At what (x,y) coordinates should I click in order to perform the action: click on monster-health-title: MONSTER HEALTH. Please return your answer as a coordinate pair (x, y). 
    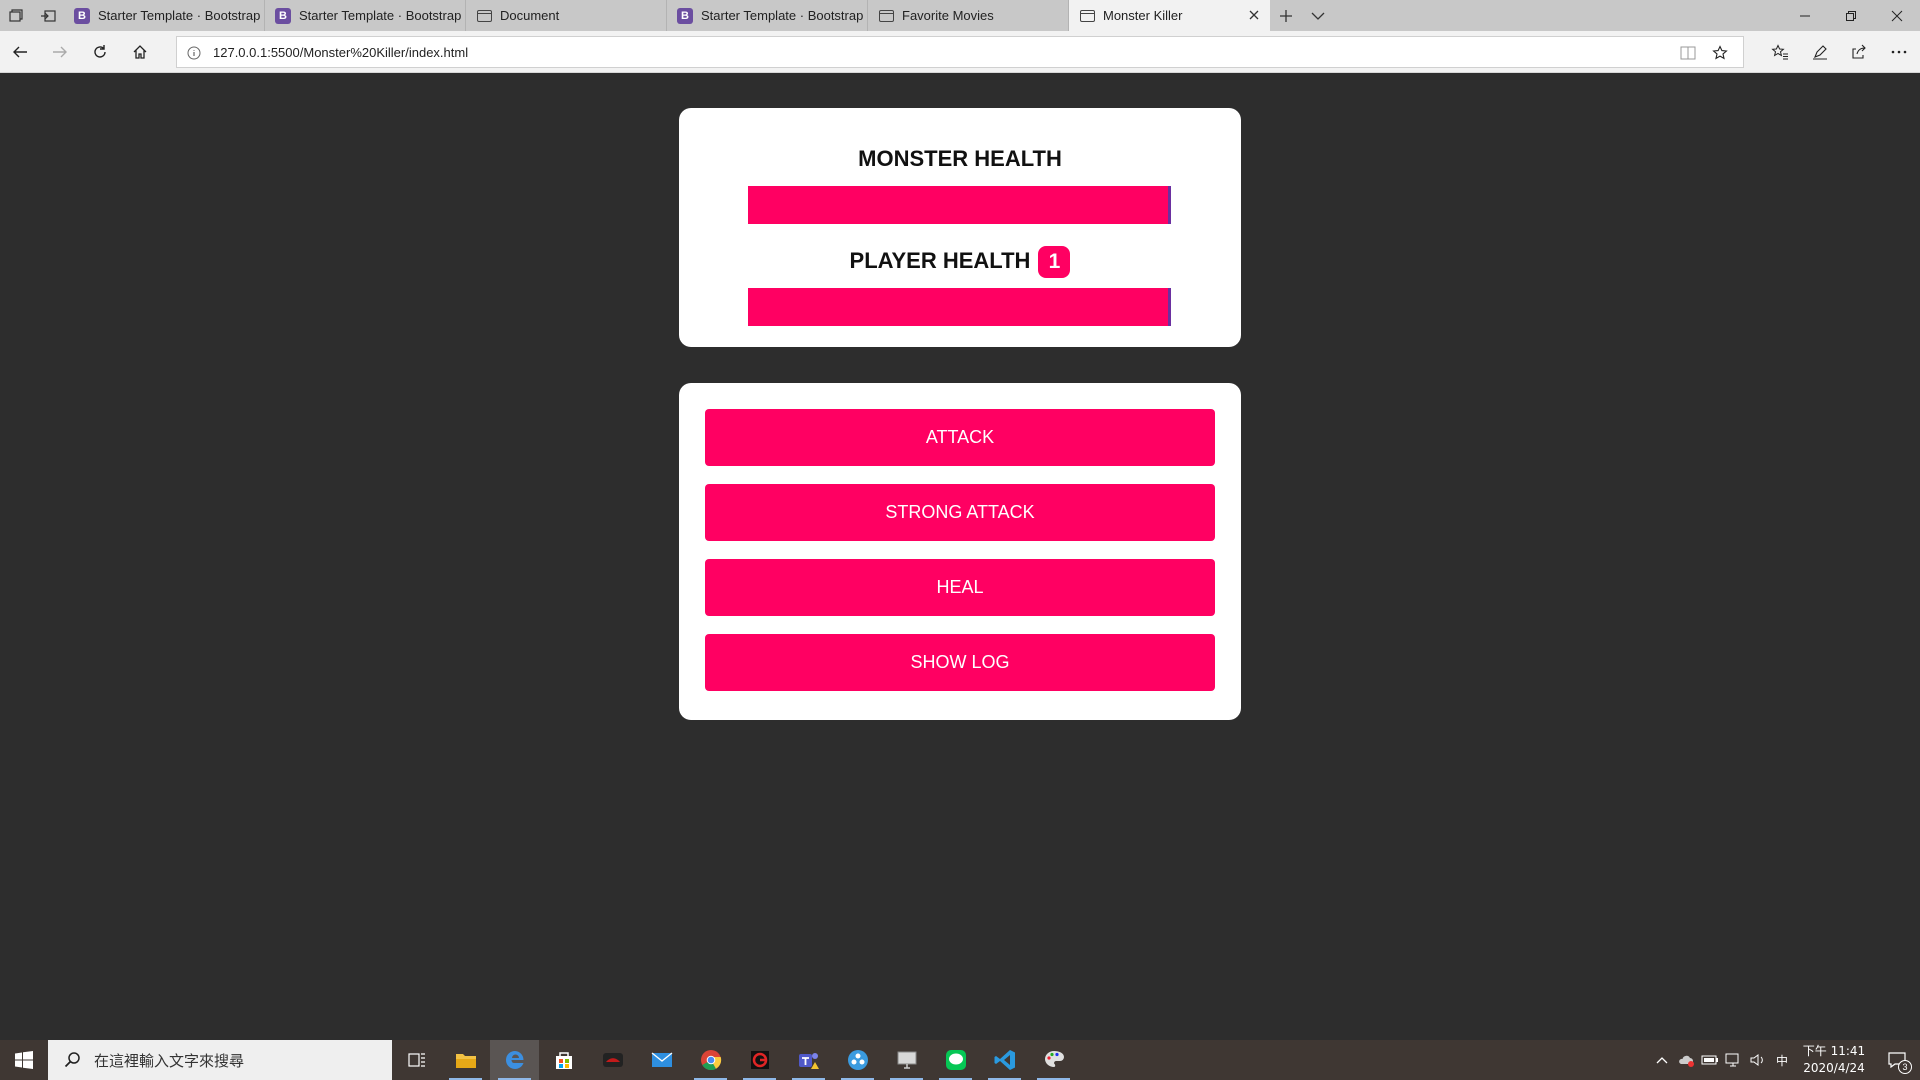
    Looking at the image, I should click on (960, 158).